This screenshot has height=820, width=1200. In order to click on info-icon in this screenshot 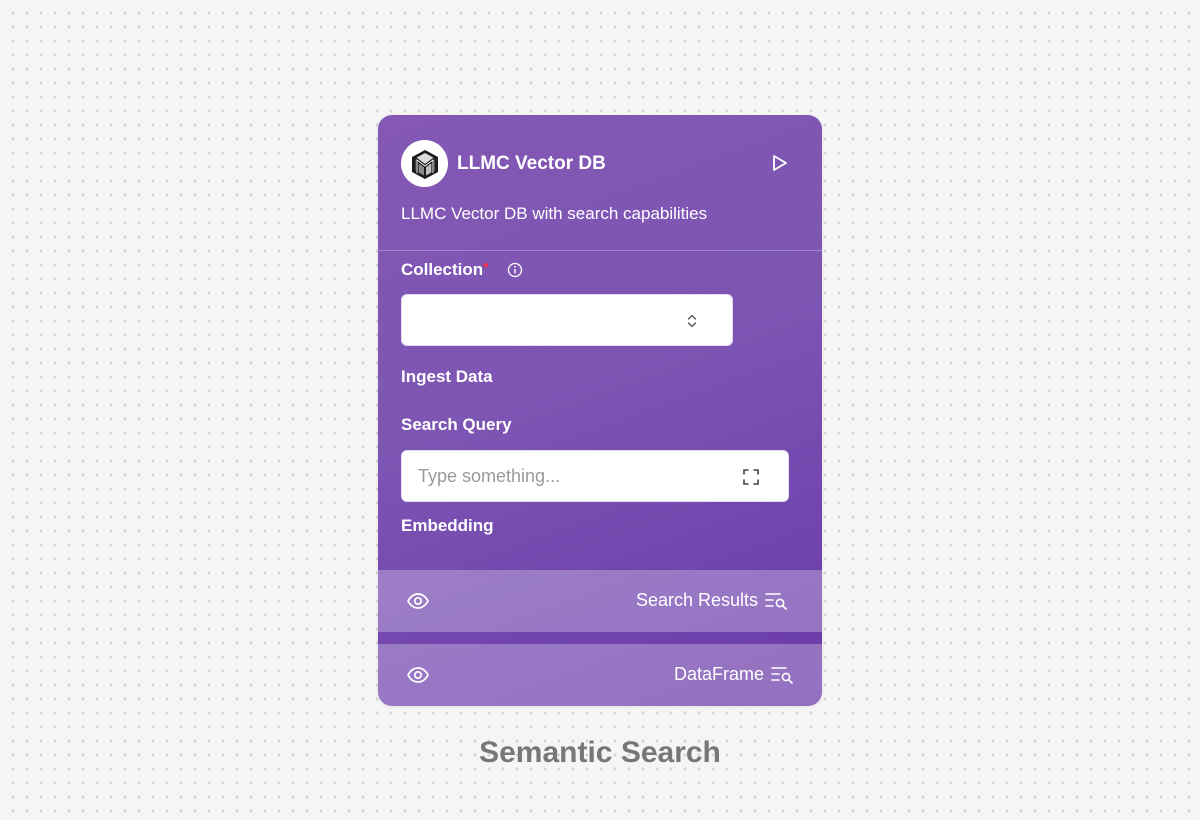, I will do `click(515, 270)`.